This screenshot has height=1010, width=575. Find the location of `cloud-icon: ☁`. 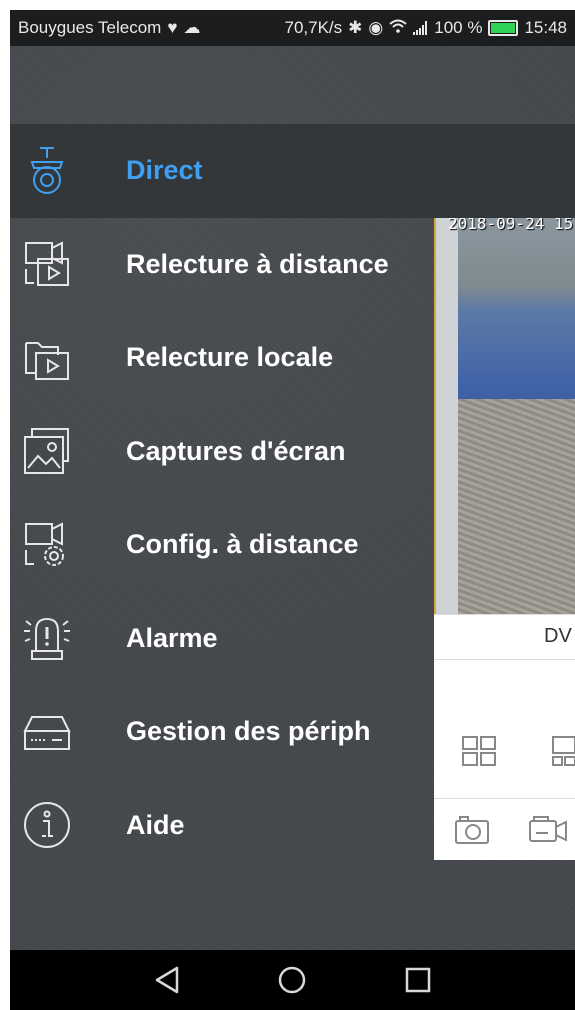

cloud-icon: ☁ is located at coordinates (192, 27).